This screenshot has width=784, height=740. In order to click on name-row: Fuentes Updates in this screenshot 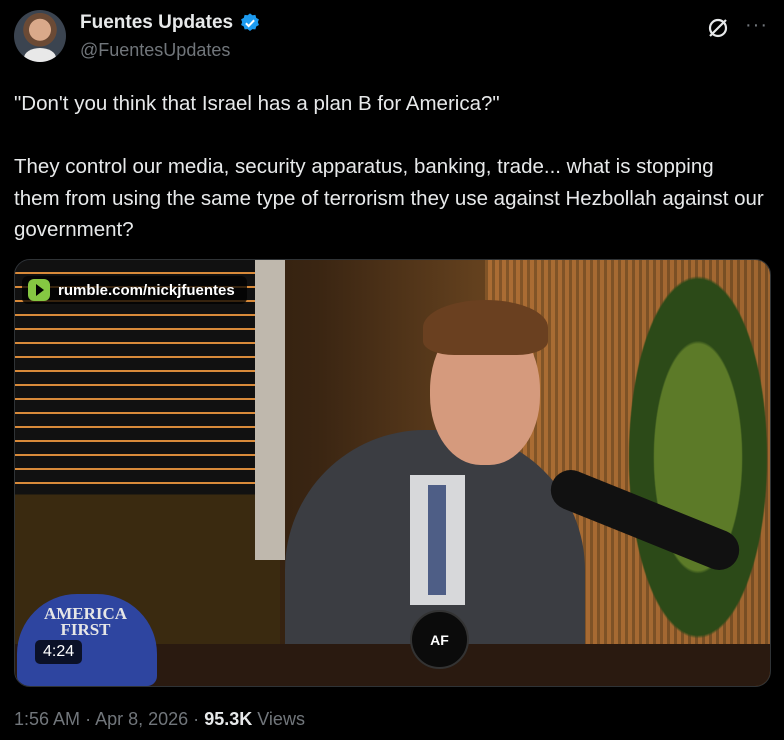, I will do `click(170, 23)`.